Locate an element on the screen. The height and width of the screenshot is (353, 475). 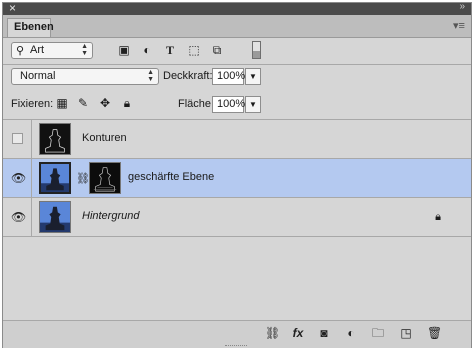
visibility-cell is located at coordinates (17, 139).